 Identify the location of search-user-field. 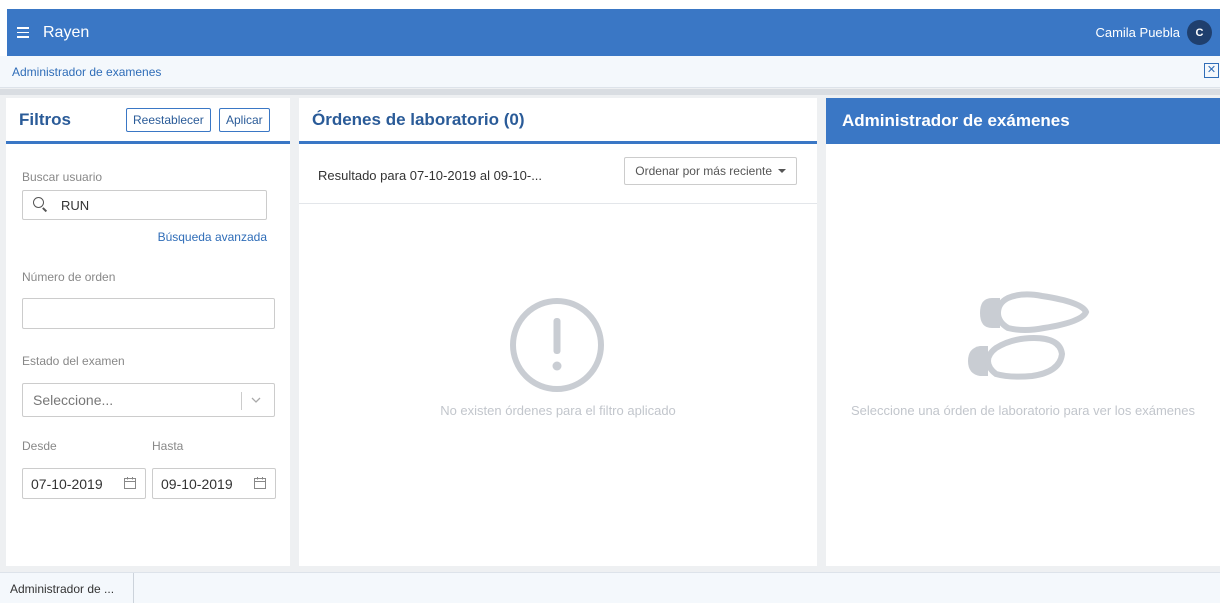
(144, 205).